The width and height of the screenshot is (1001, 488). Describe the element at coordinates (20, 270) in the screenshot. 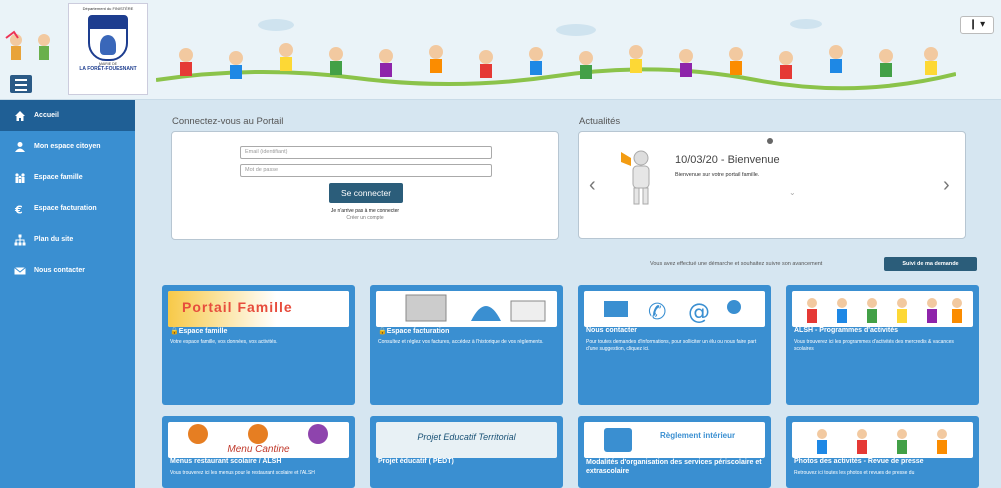

I see `envelope-icon` at that location.